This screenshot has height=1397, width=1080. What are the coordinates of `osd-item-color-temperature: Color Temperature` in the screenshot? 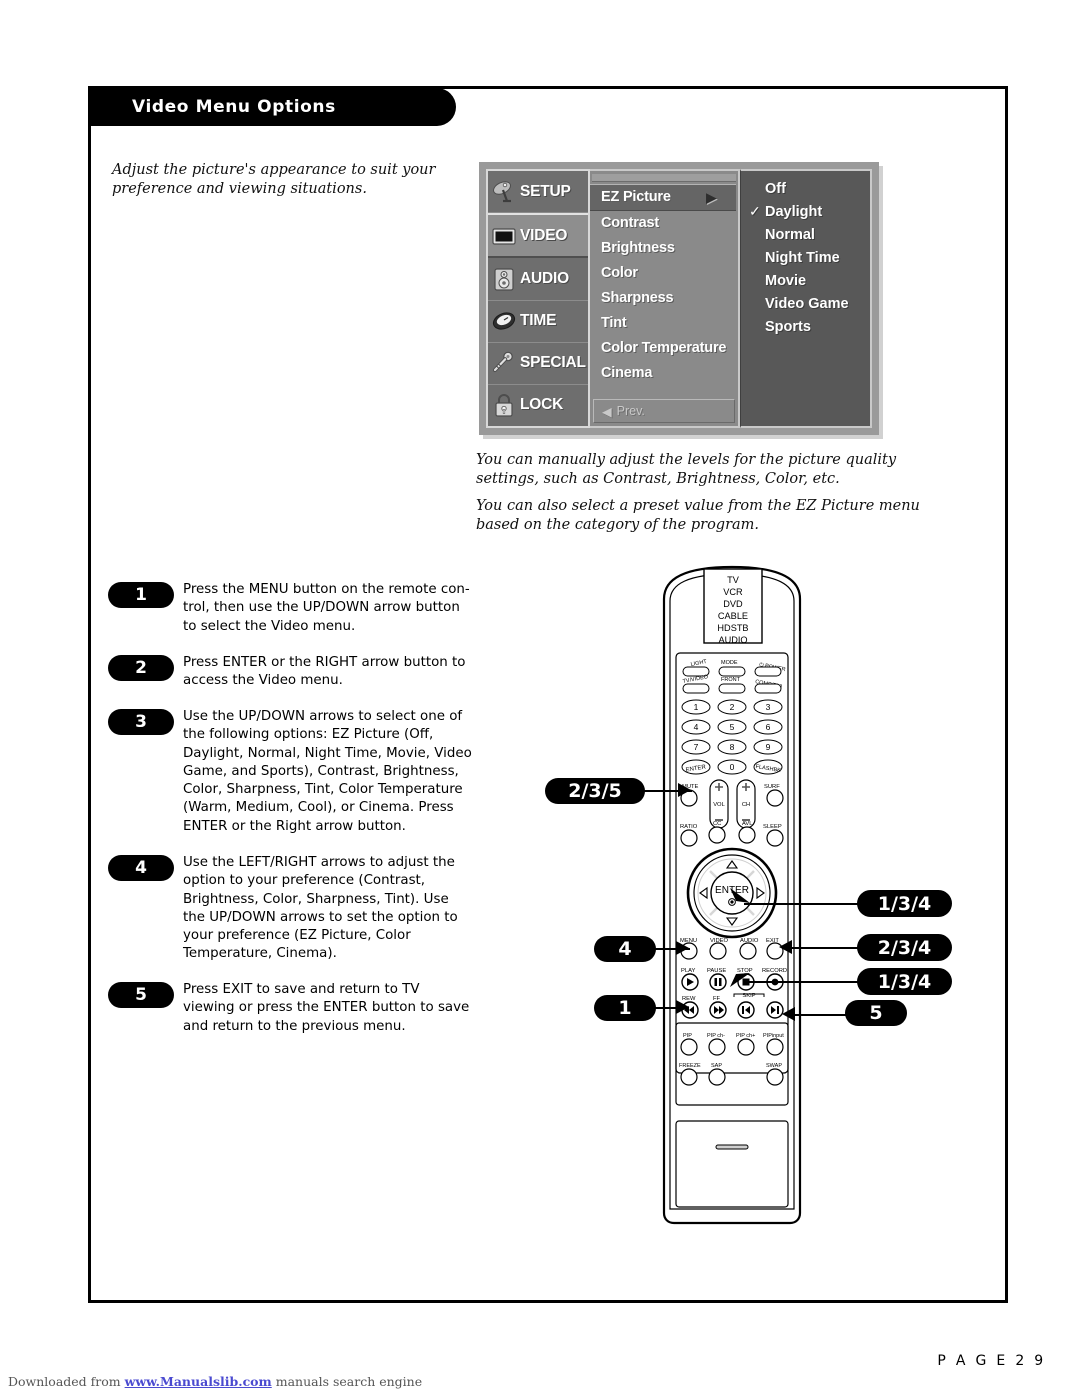 It's located at (664, 348).